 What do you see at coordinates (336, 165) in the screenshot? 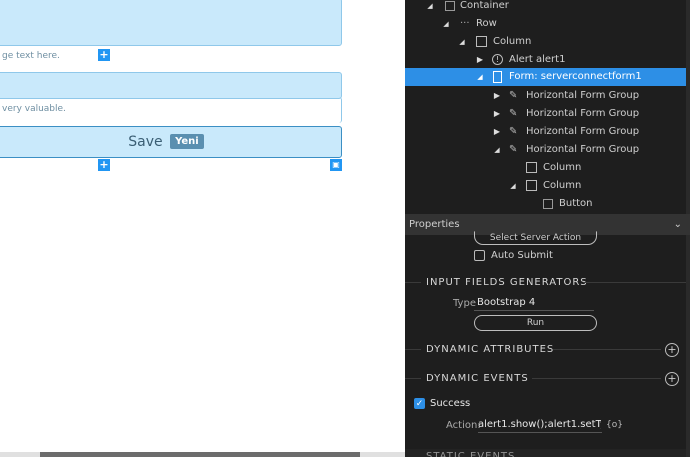
I see `copy-icon: ▣` at bounding box center [336, 165].